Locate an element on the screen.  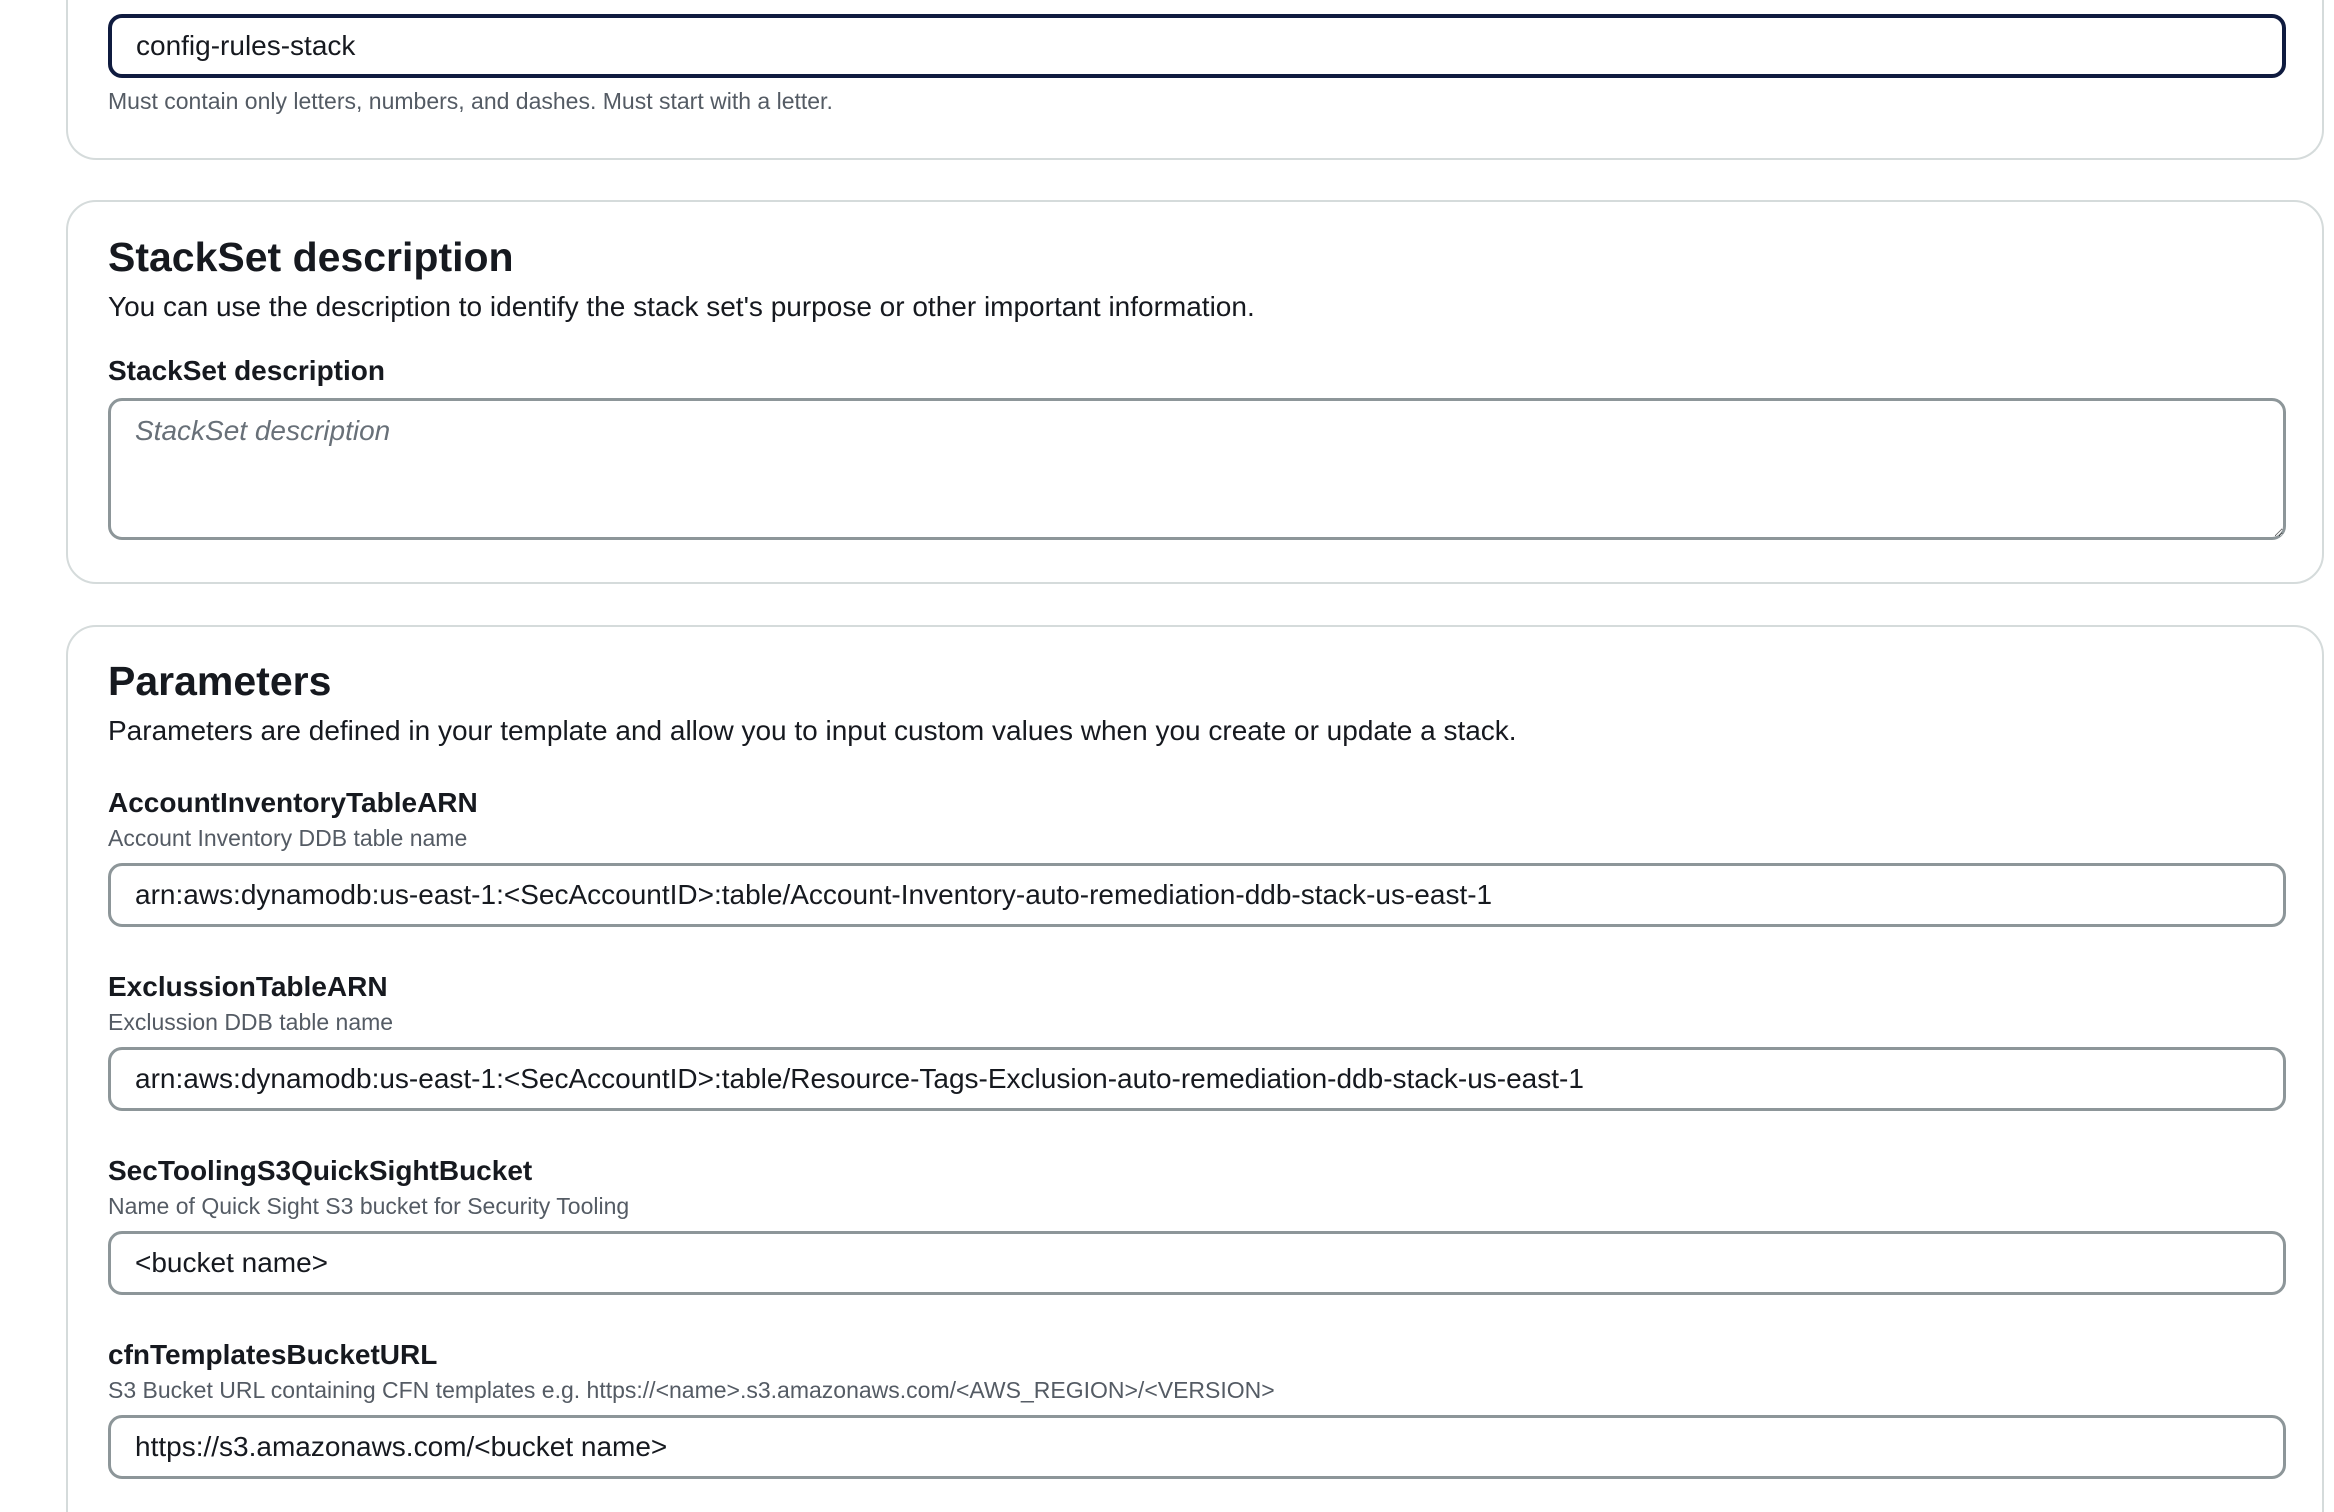
stackset-description-heading: StackSet description is located at coordinates (311, 257).